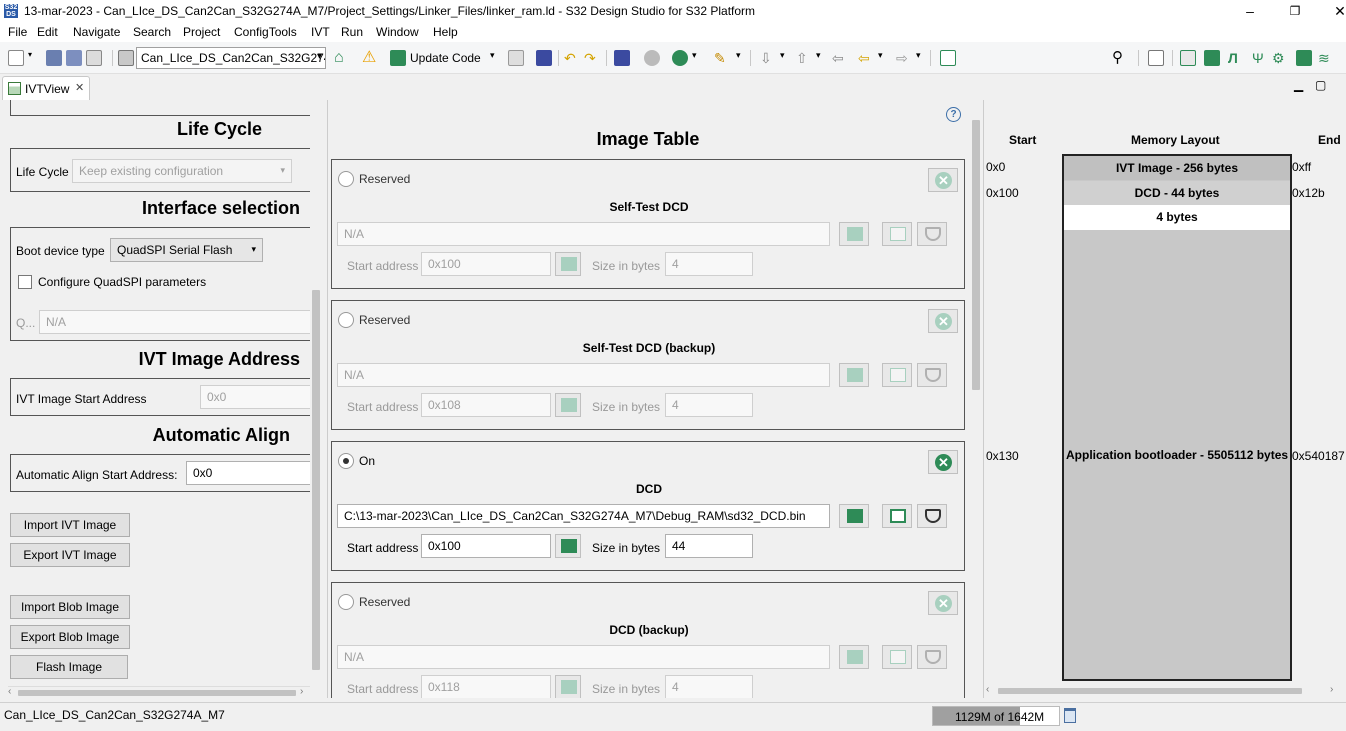 The image size is (1346, 731). Describe the element at coordinates (1177, 168) in the screenshot. I see `memory-block-ivt: IVT Image - 256 bytes` at that location.